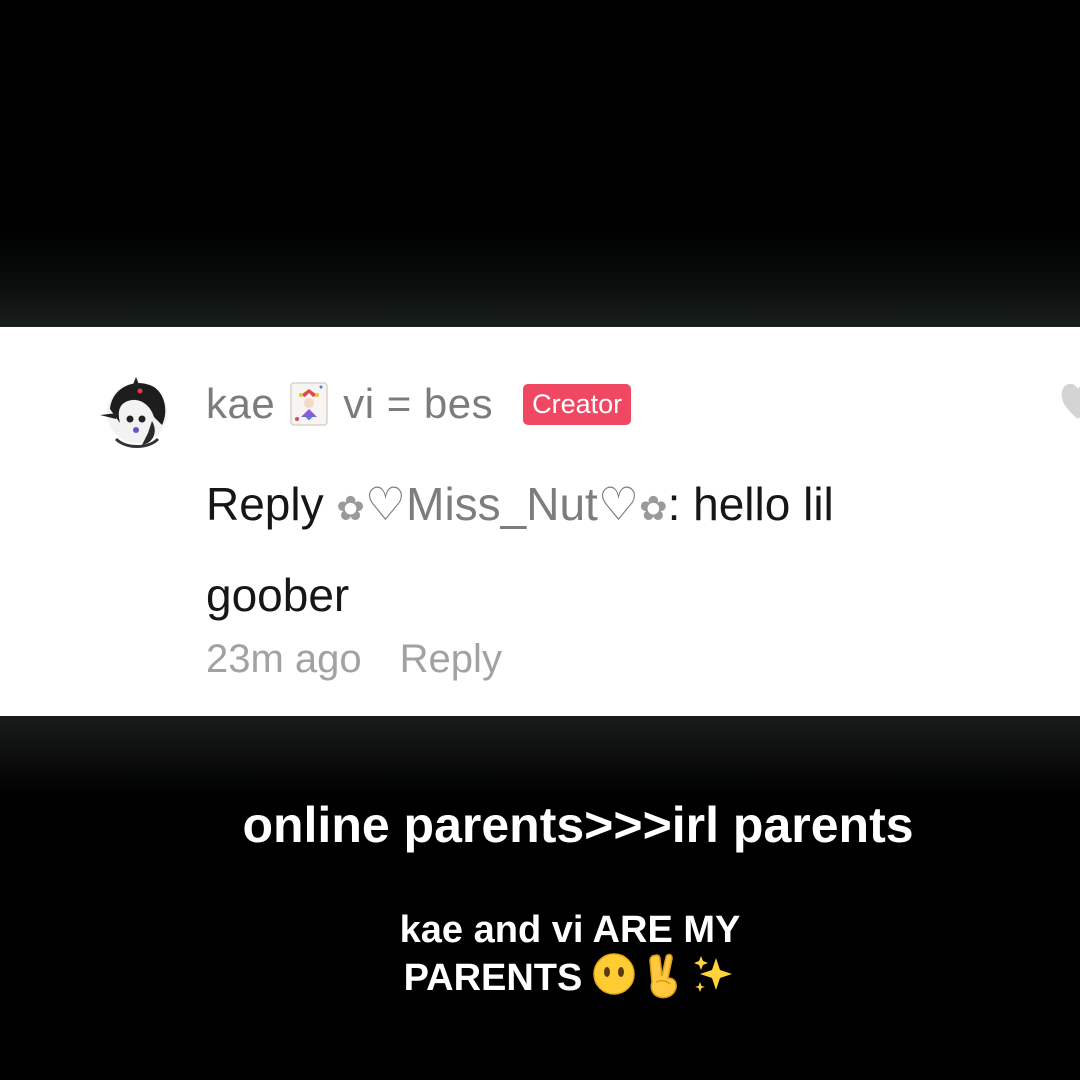  I want to click on username-part2: vi = bes, so click(418, 404).